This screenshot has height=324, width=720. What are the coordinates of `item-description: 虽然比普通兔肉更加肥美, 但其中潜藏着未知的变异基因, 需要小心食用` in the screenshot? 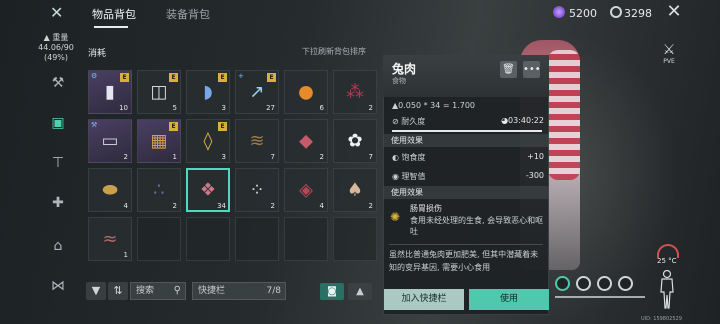 It's located at (464, 261).